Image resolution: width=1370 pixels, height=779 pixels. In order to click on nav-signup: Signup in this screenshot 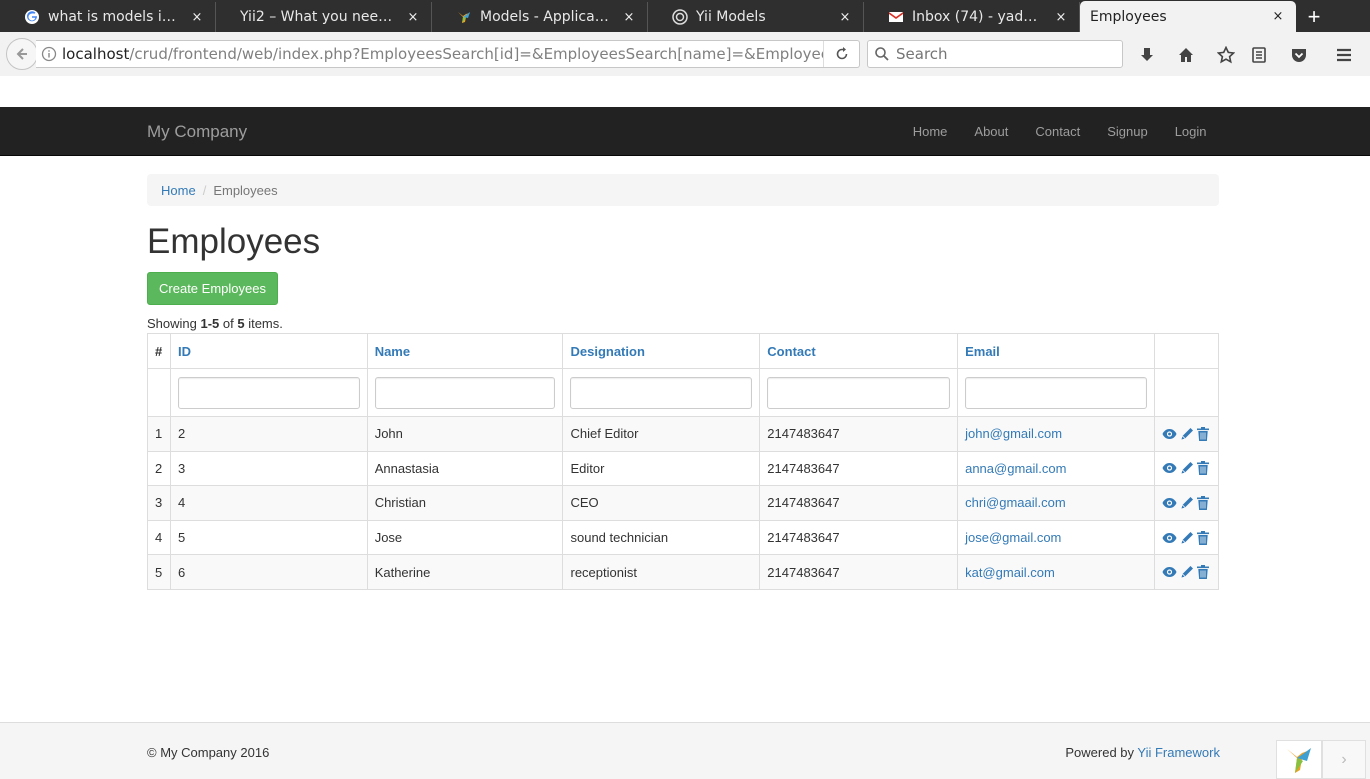, I will do `click(1127, 131)`.